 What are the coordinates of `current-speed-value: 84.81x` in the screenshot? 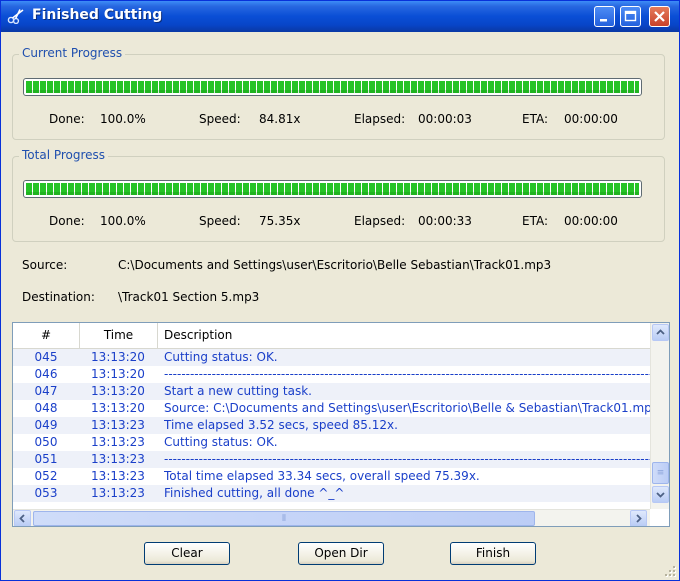 It's located at (280, 119).